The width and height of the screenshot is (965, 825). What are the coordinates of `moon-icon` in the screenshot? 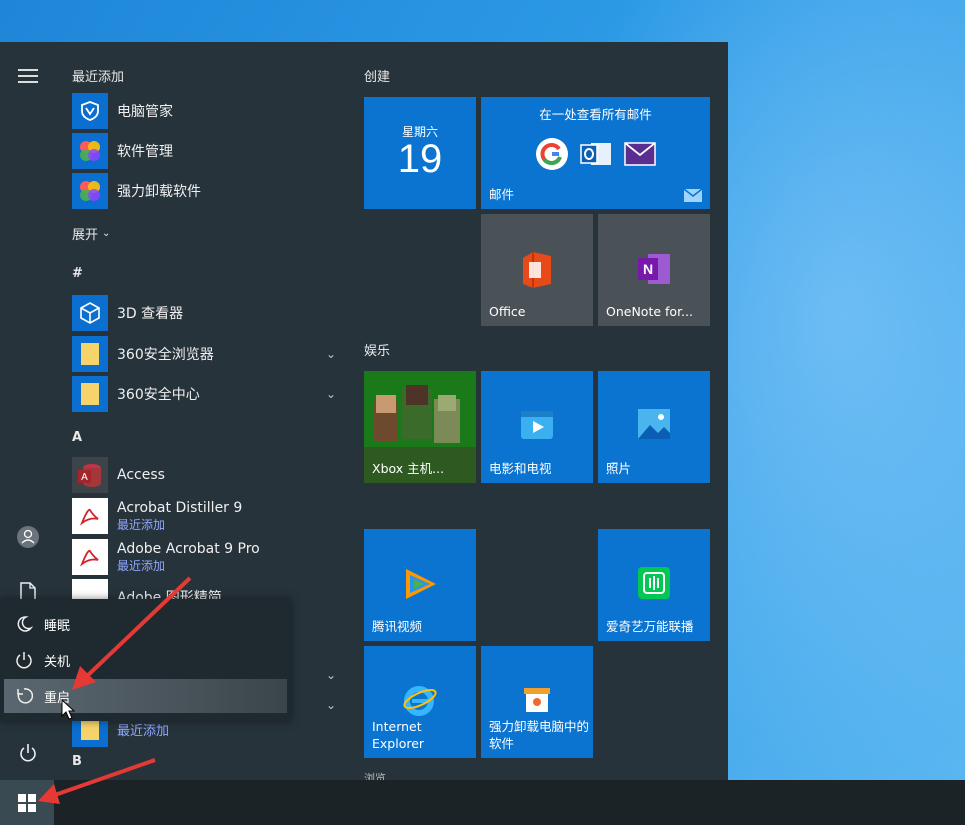 It's located at (24, 624).